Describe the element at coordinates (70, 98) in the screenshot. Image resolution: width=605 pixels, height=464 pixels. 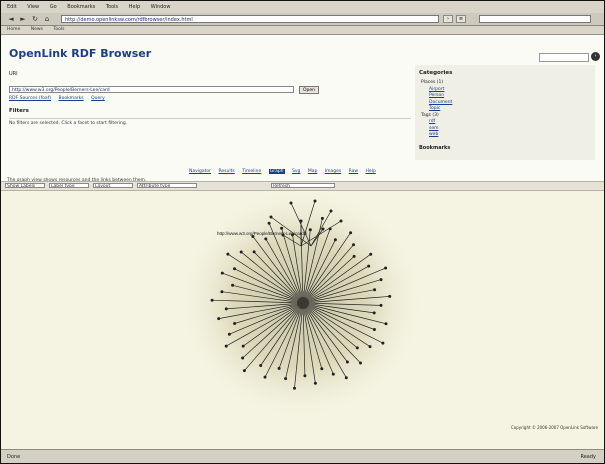
I see `source-link: Bookmarks` at that location.